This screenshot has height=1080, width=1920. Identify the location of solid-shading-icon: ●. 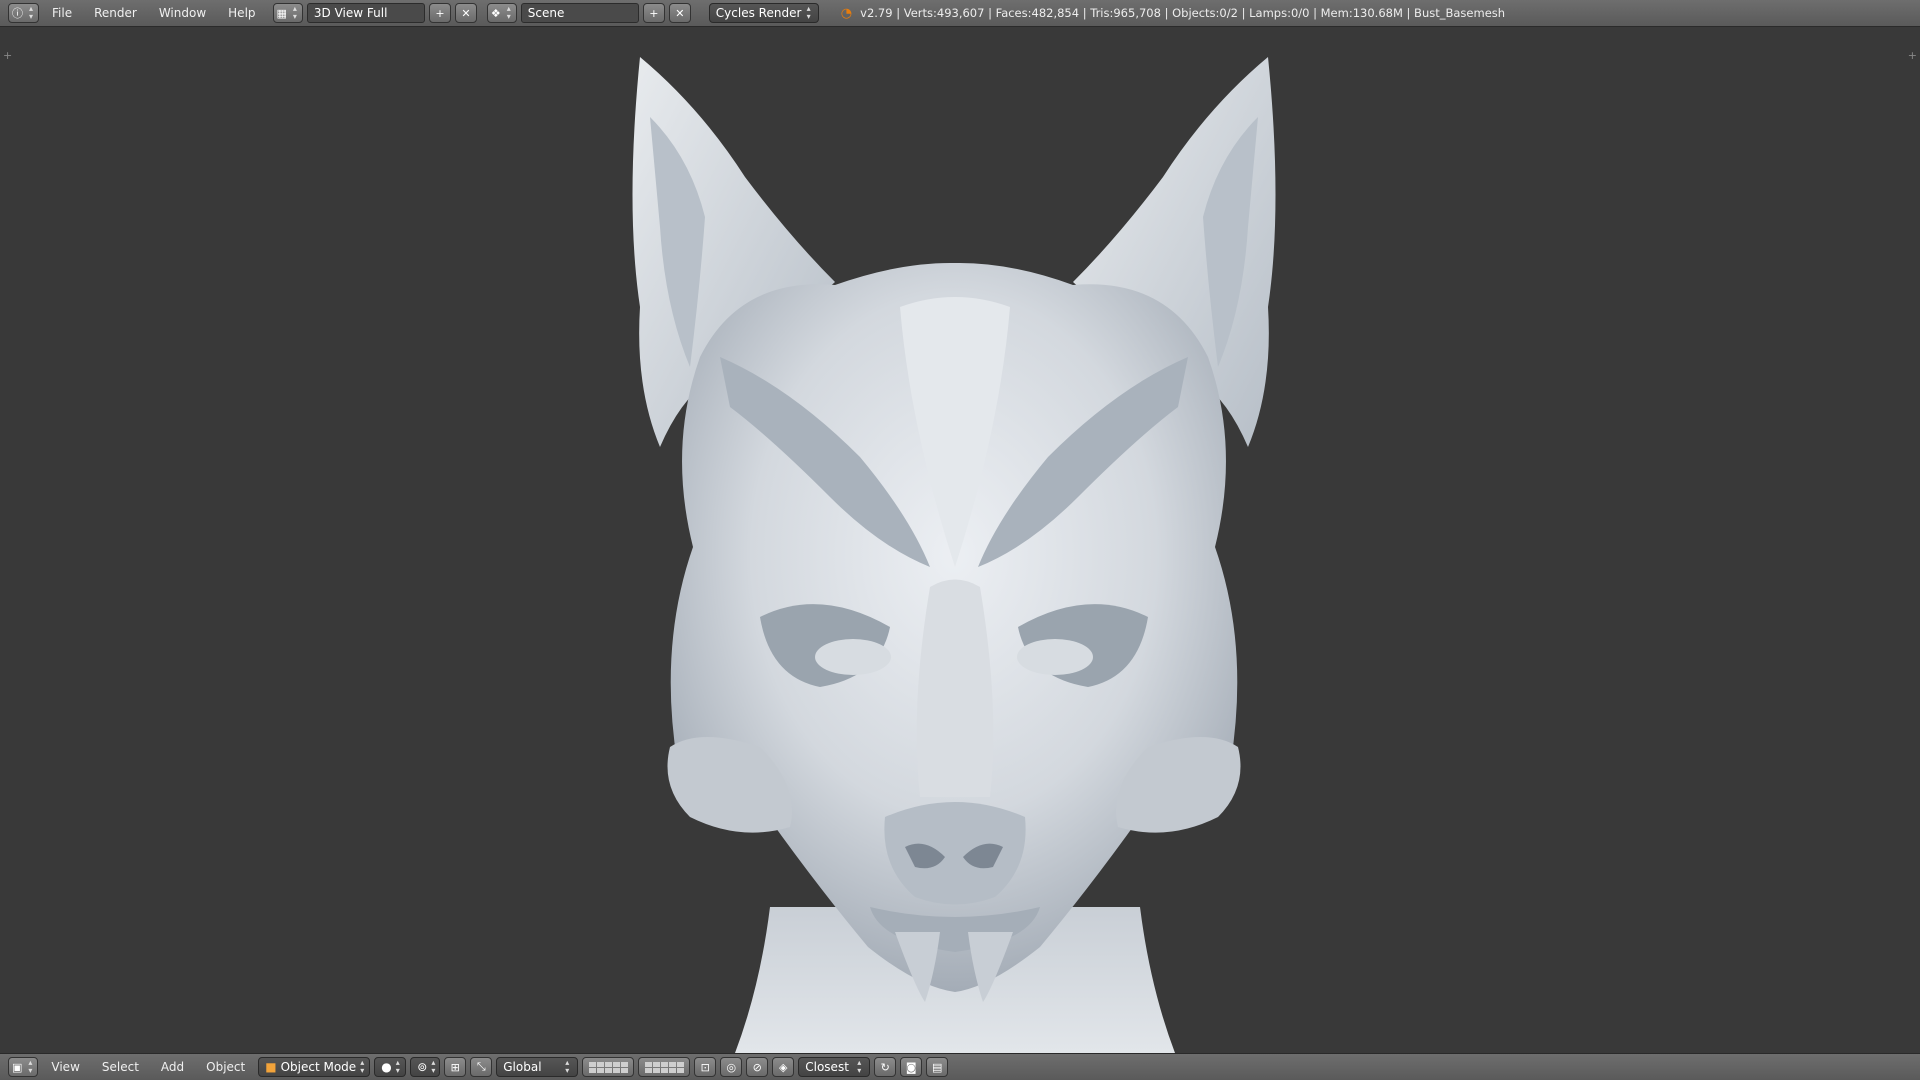
(386, 1067).